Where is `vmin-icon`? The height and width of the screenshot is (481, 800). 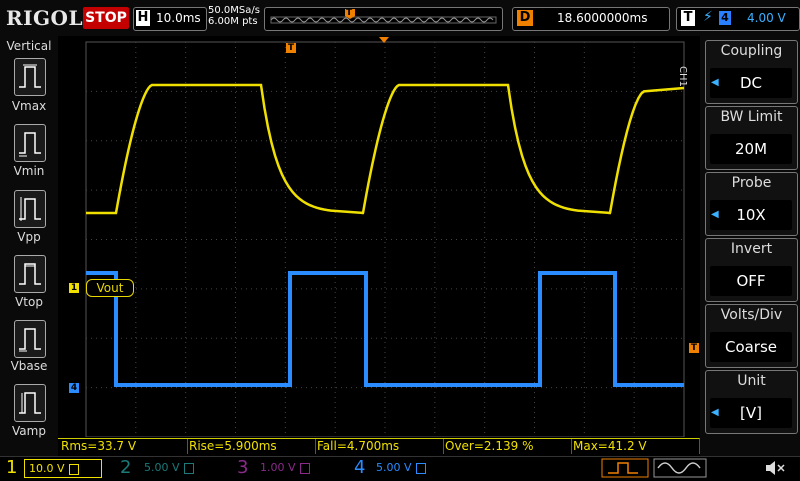 vmin-icon is located at coordinates (30, 144).